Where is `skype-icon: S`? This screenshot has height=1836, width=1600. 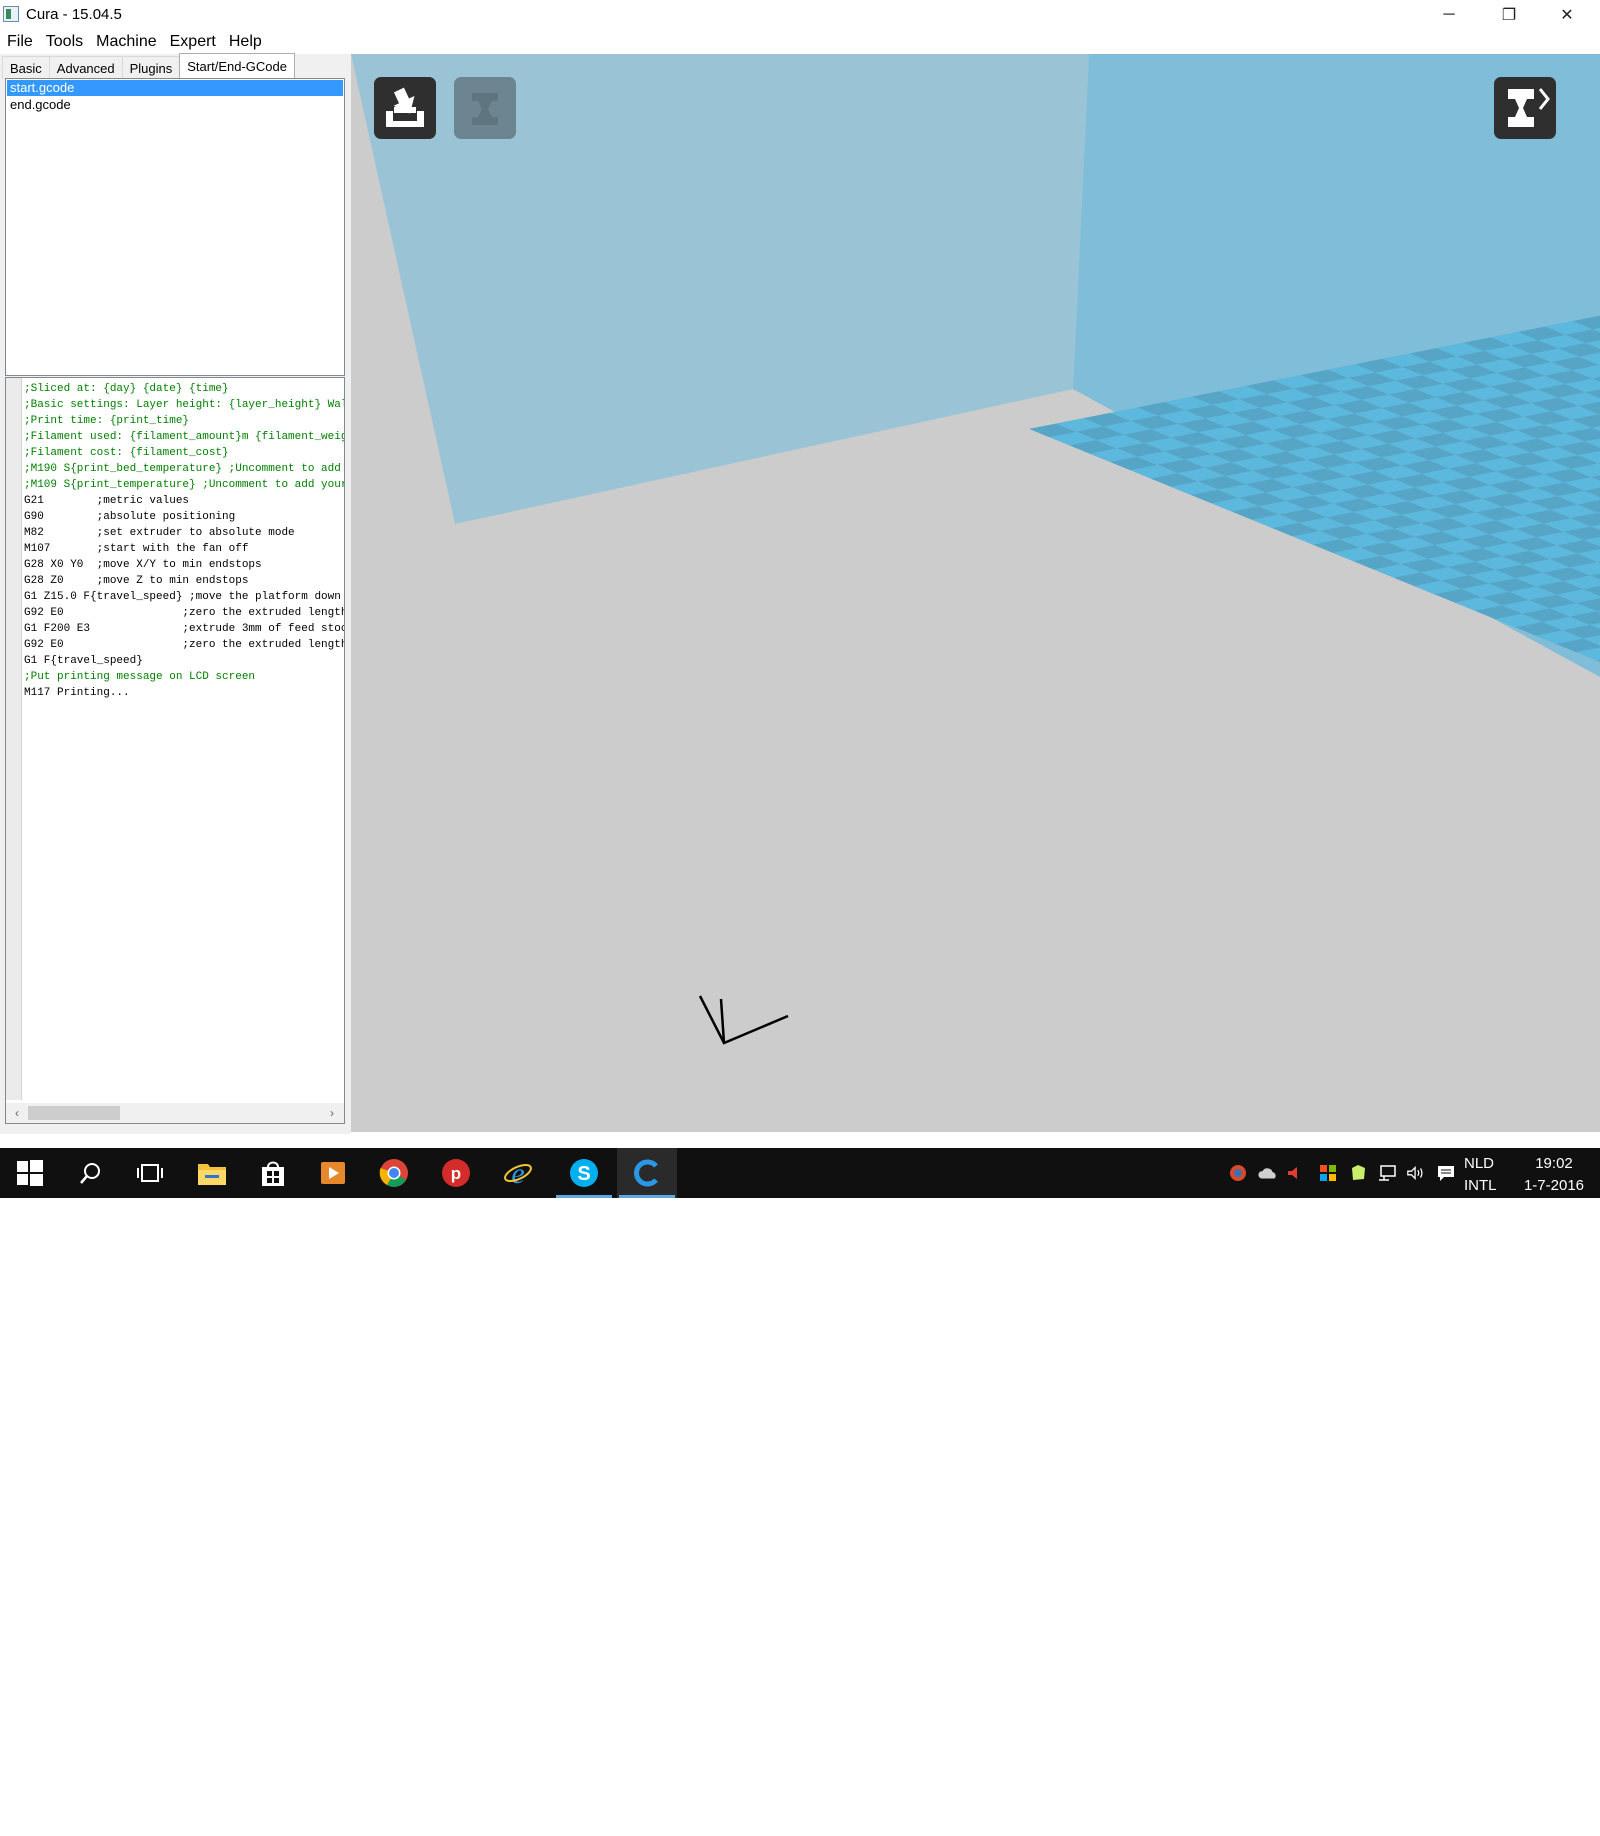 skype-icon: S is located at coordinates (584, 1173).